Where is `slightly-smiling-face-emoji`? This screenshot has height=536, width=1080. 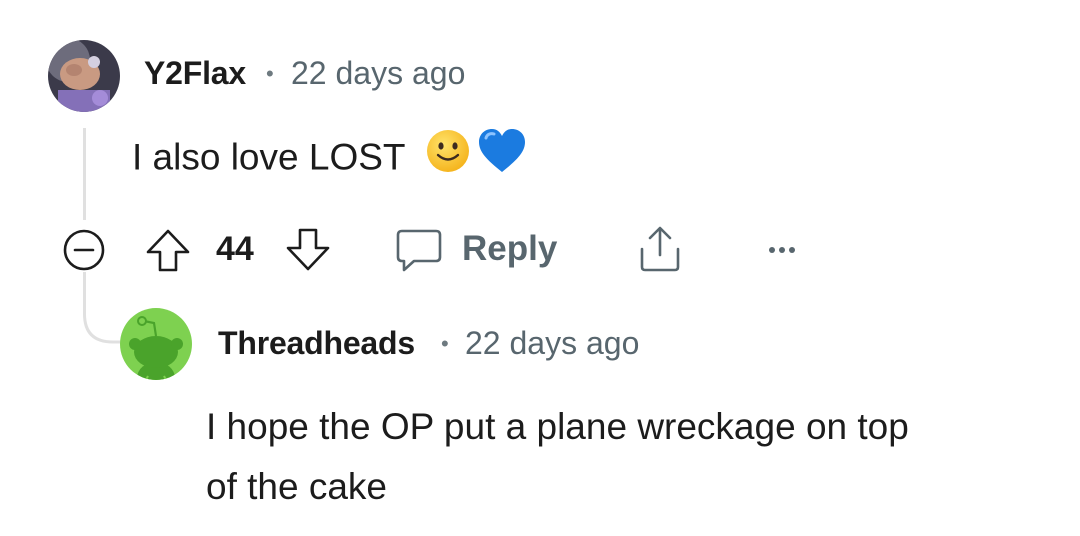
slightly-smiling-face-emoji is located at coordinates (448, 159).